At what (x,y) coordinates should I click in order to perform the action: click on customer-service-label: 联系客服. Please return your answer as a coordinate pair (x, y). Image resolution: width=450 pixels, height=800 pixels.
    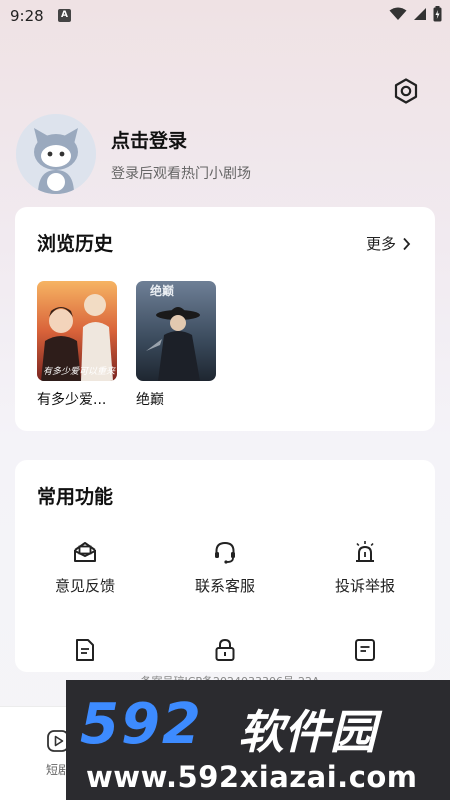
    Looking at the image, I should click on (224, 586).